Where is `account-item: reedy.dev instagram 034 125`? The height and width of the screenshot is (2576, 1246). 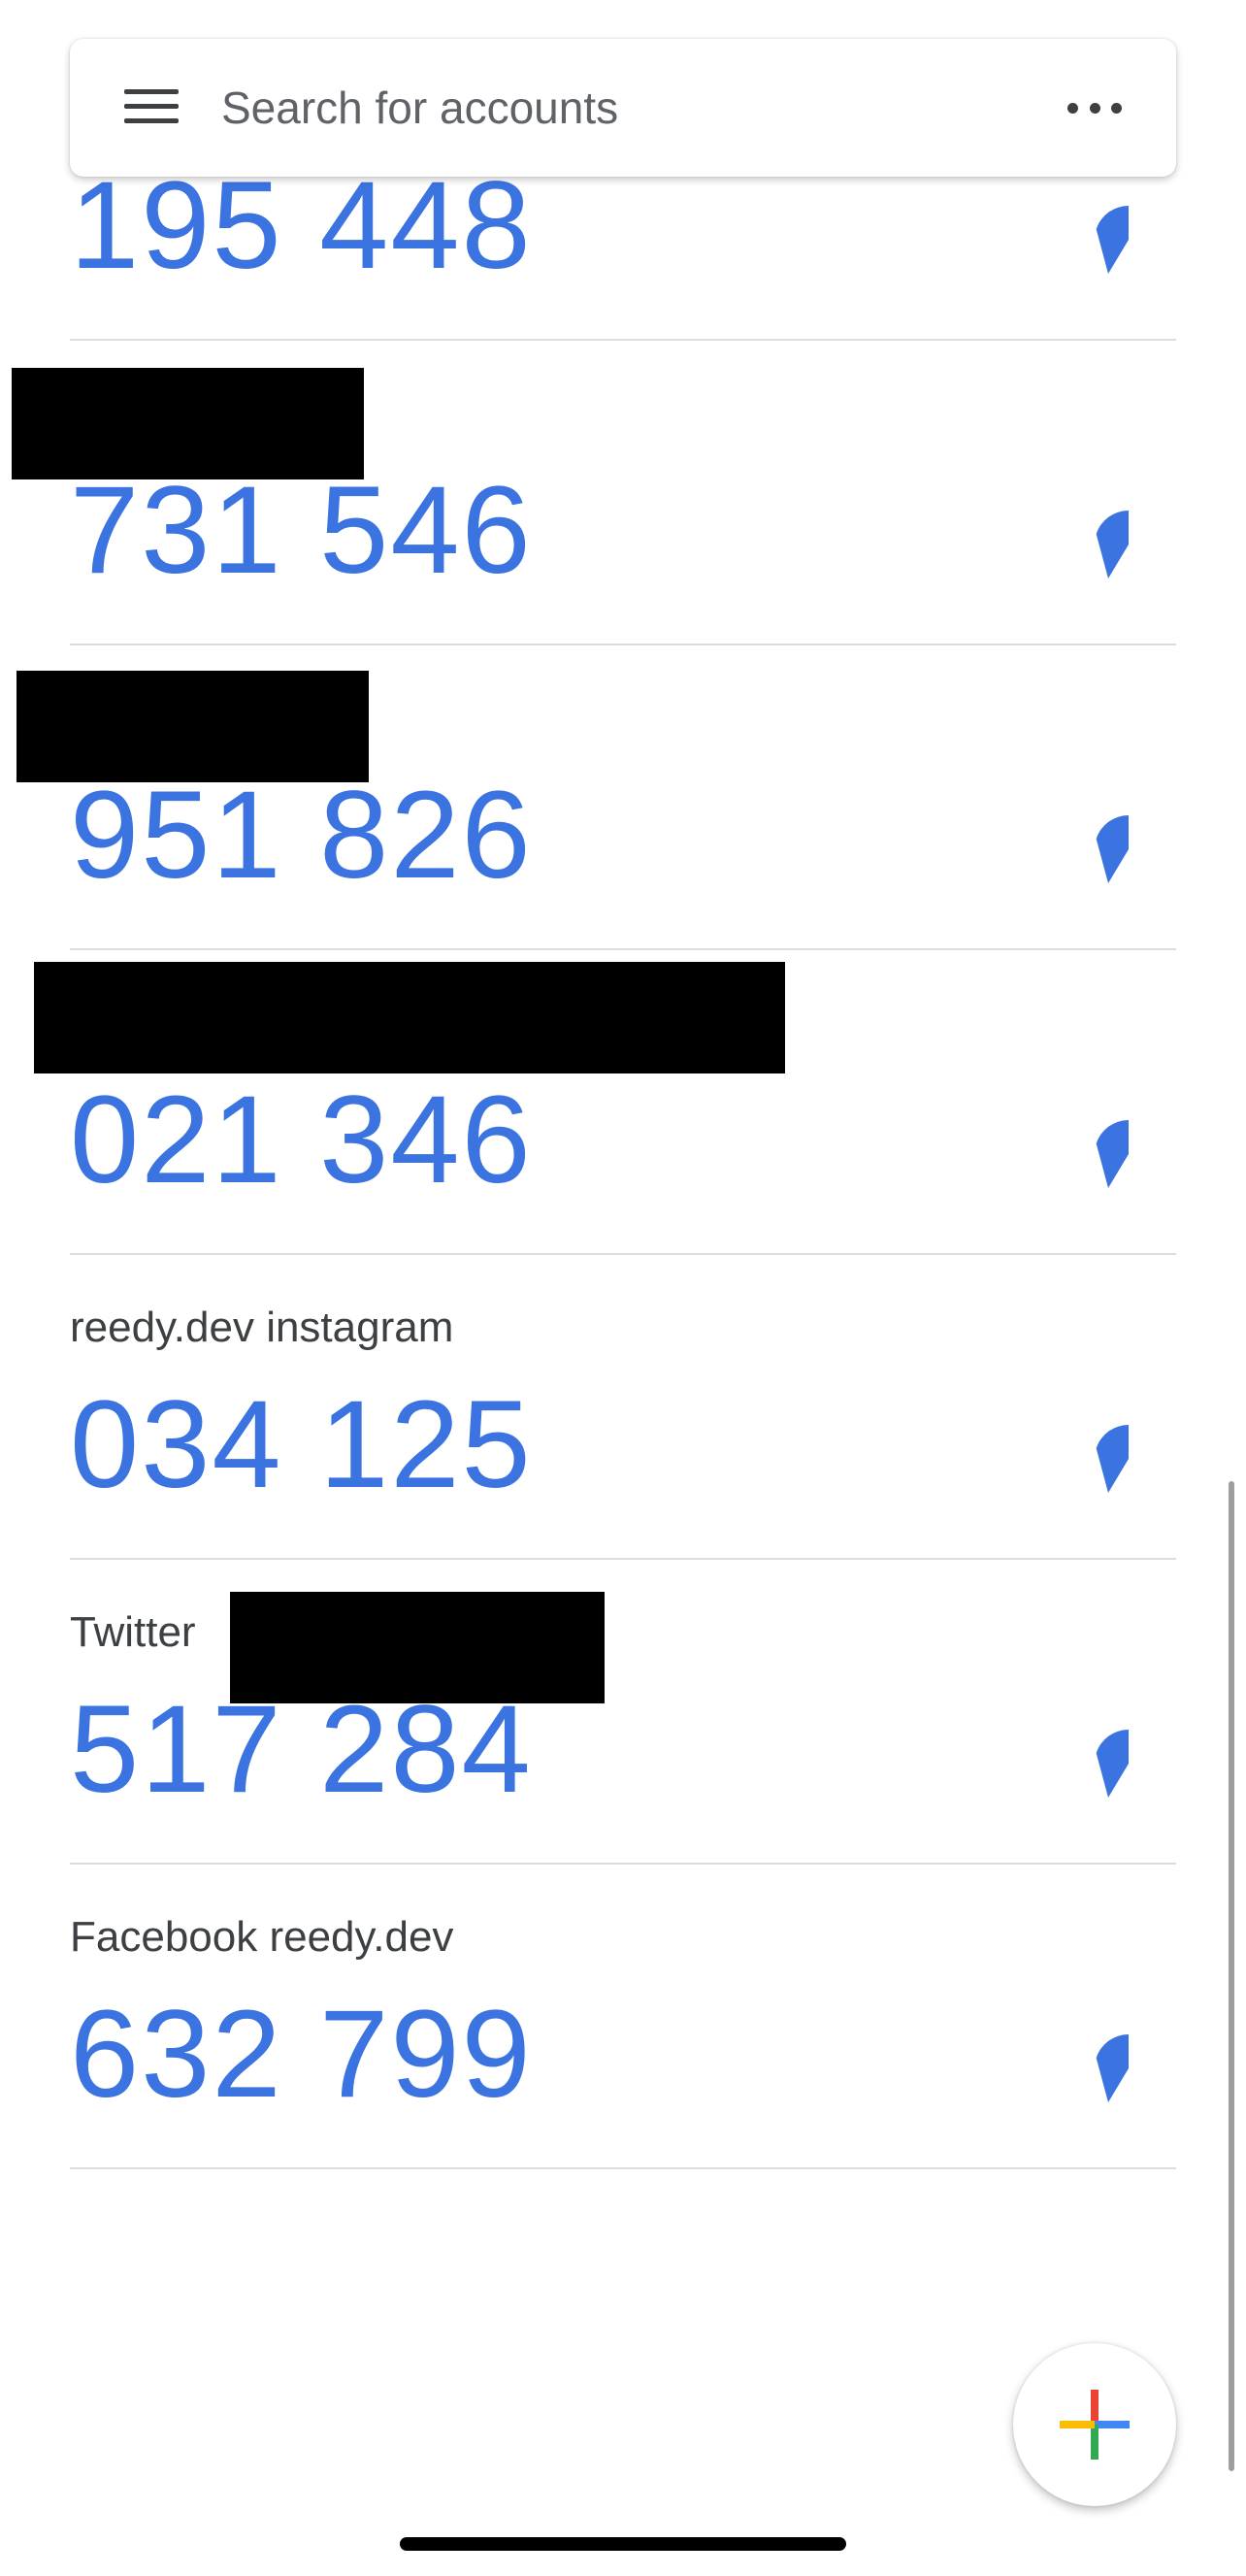 account-item: reedy.dev instagram 034 125 is located at coordinates (623, 1407).